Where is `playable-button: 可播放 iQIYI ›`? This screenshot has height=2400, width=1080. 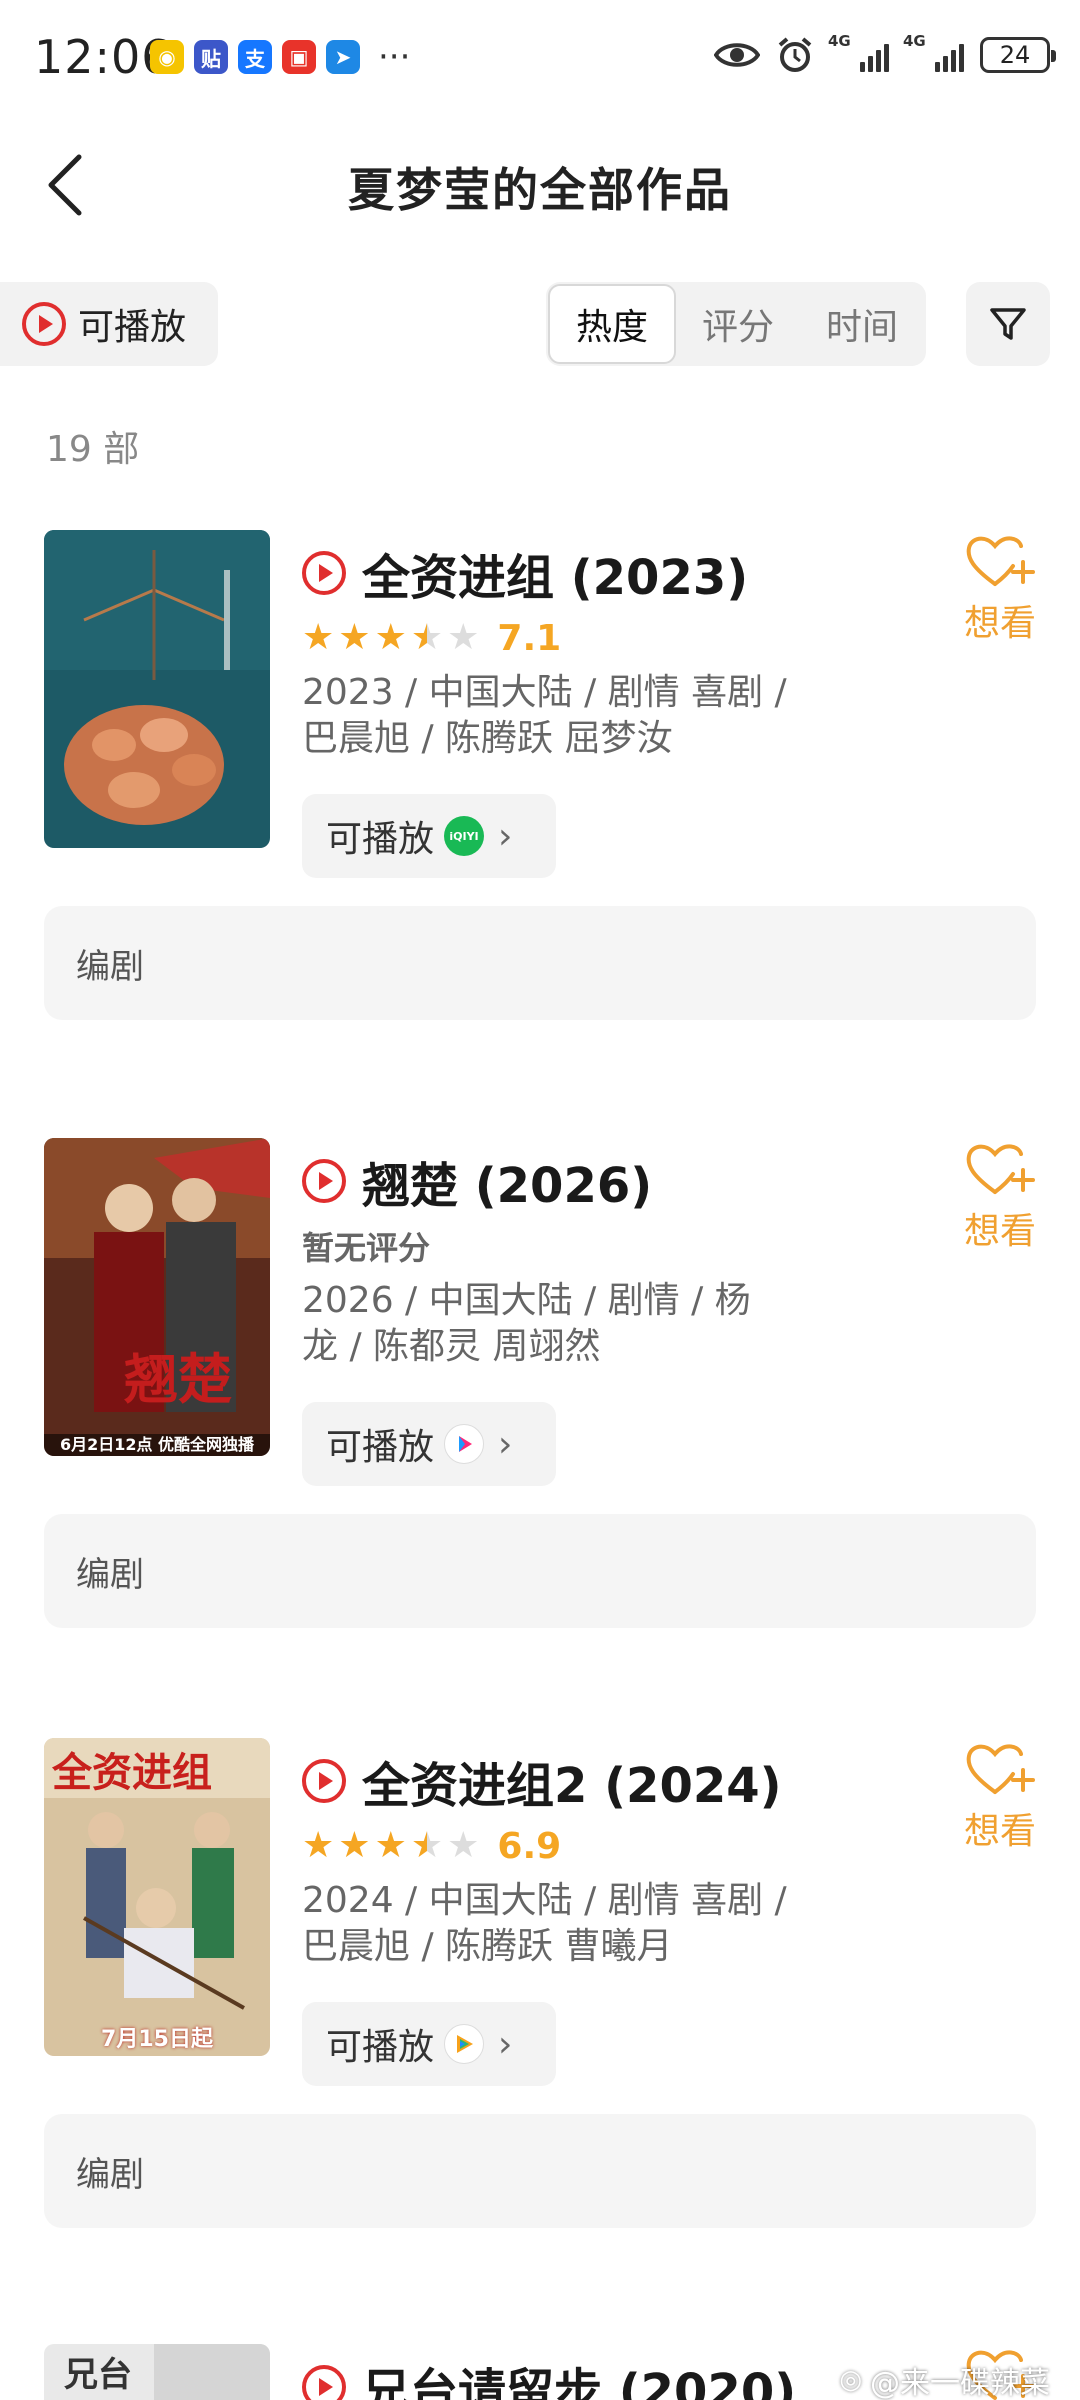 playable-button: 可播放 iQIYI › is located at coordinates (429, 836).